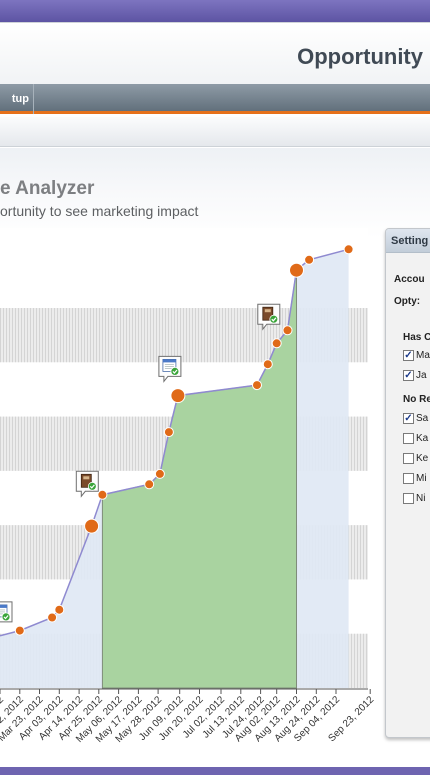 This screenshot has width=430, height=775. I want to click on has-checkbox-row: ✓ Ma, so click(416, 357).